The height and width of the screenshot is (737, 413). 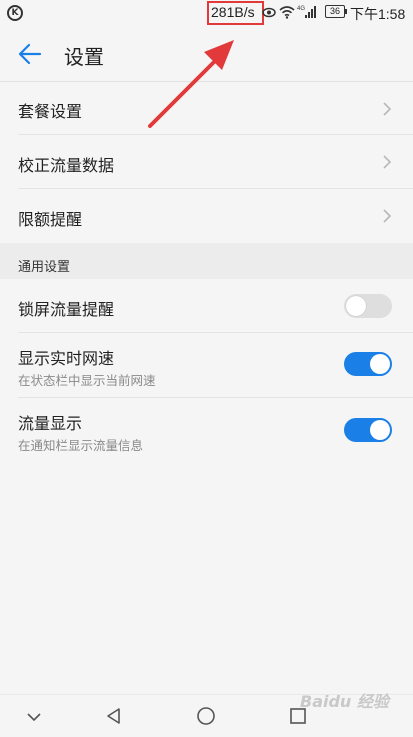 What do you see at coordinates (114, 716) in the screenshot?
I see `back-triangle-icon` at bounding box center [114, 716].